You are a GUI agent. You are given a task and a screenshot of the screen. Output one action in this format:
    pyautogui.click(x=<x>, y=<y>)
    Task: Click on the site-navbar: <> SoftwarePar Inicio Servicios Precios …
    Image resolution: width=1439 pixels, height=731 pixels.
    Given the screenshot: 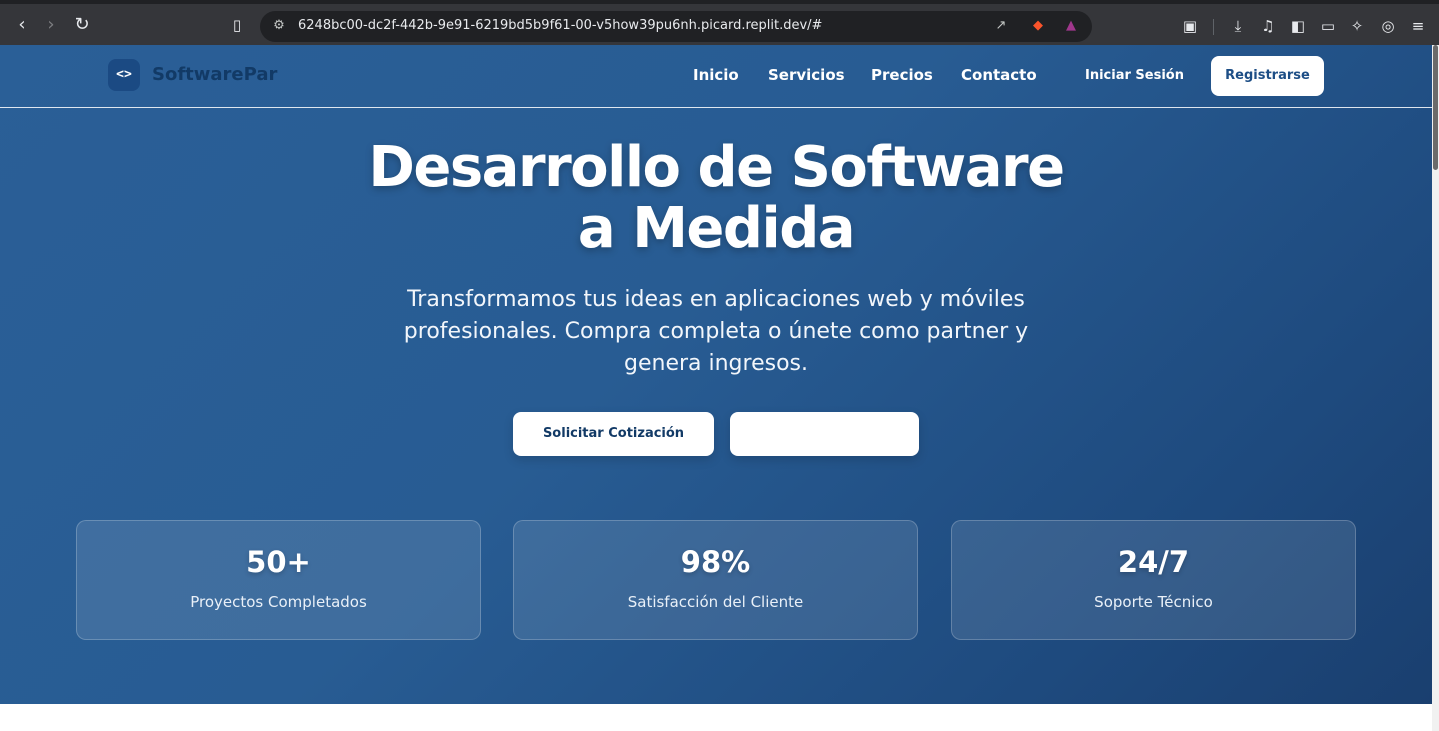 What is the action you would take?
    pyautogui.click(x=716, y=76)
    